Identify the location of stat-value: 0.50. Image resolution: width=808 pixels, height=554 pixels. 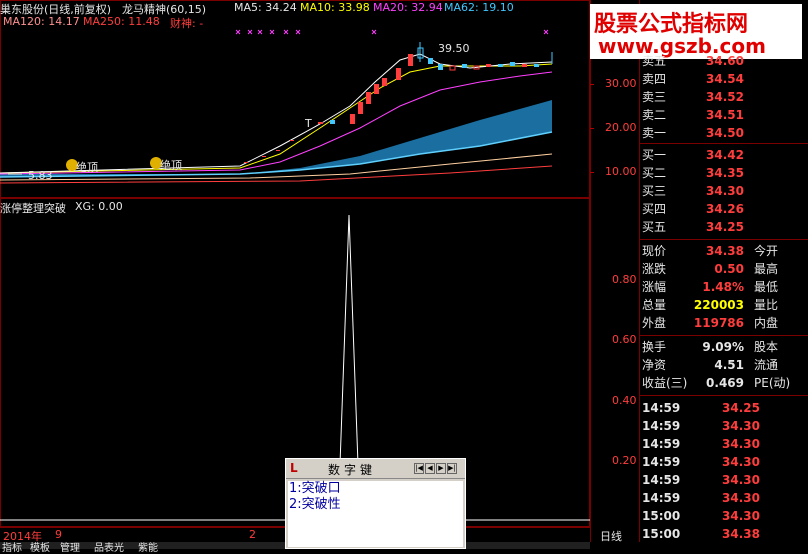
(729, 269).